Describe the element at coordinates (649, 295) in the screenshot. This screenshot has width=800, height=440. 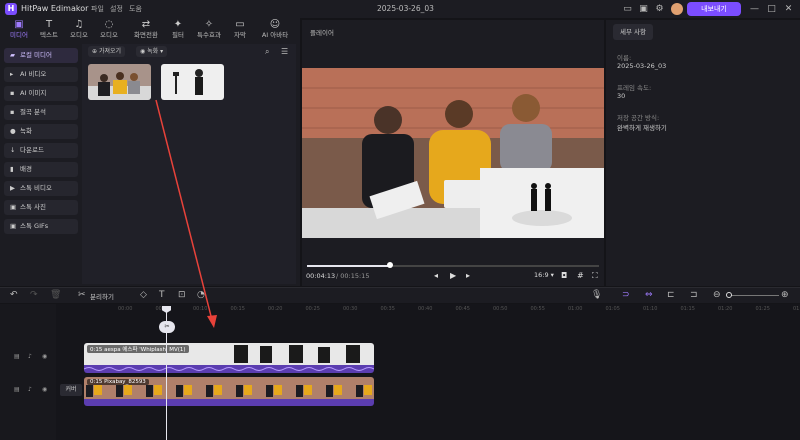
I see `link-icon: ⇔` at that location.